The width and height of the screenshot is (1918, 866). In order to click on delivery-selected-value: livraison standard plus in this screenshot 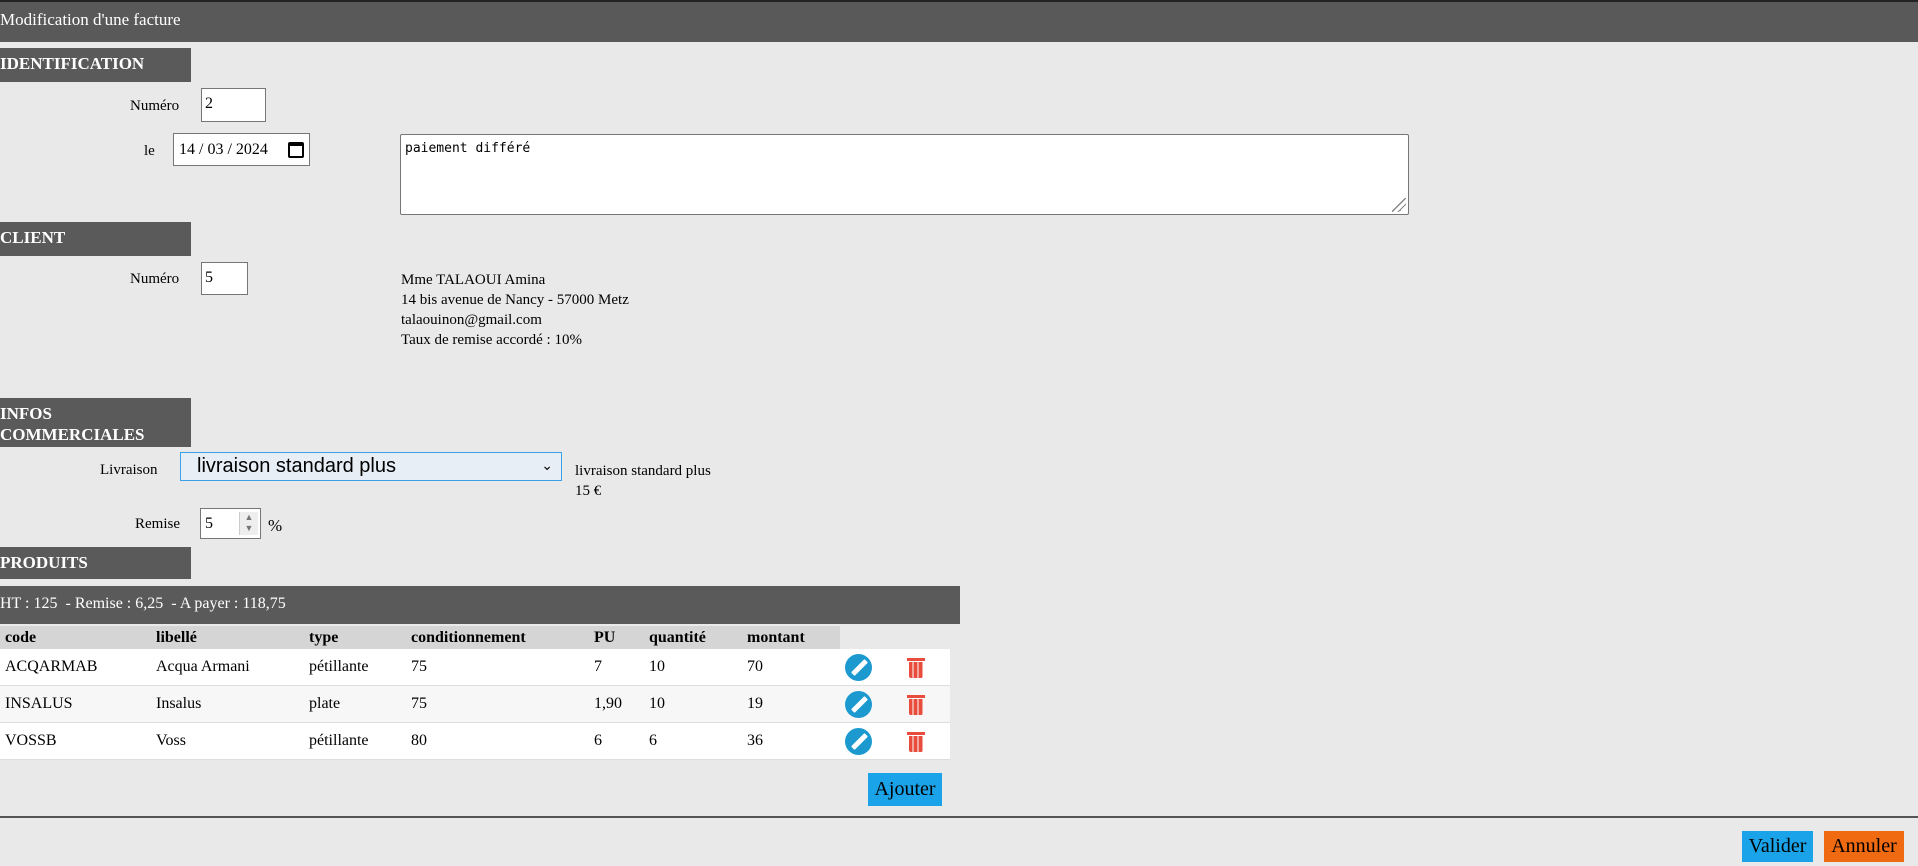, I will do `click(296, 466)`.